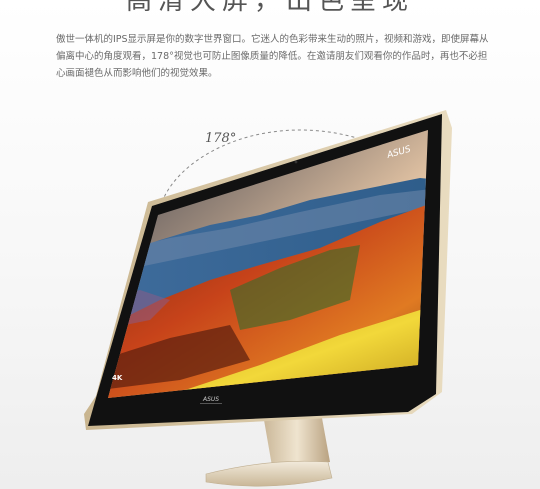  I want to click on viewing-angle-label: 178°, so click(220, 138).